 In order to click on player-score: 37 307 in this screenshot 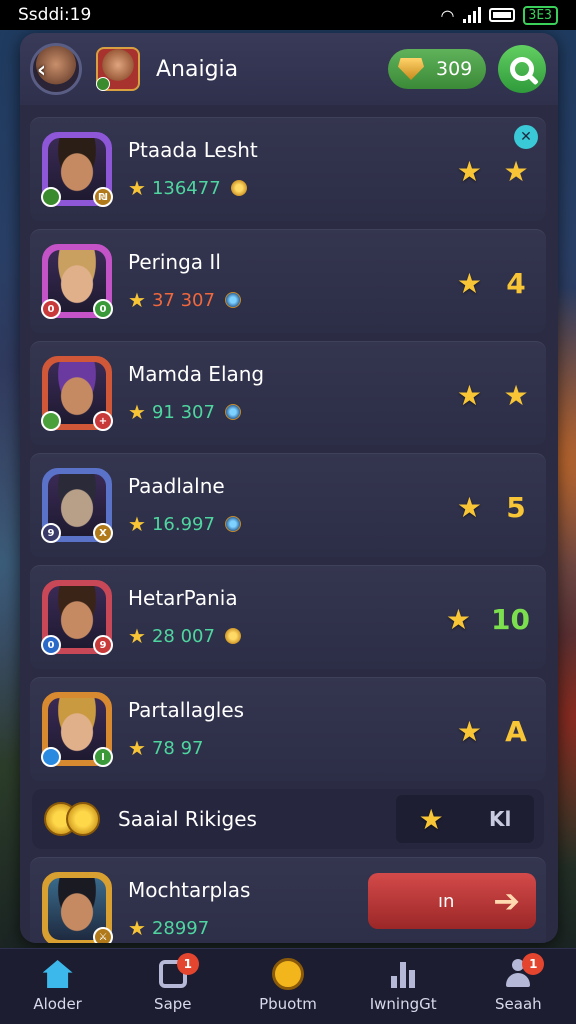, I will do `click(183, 300)`.